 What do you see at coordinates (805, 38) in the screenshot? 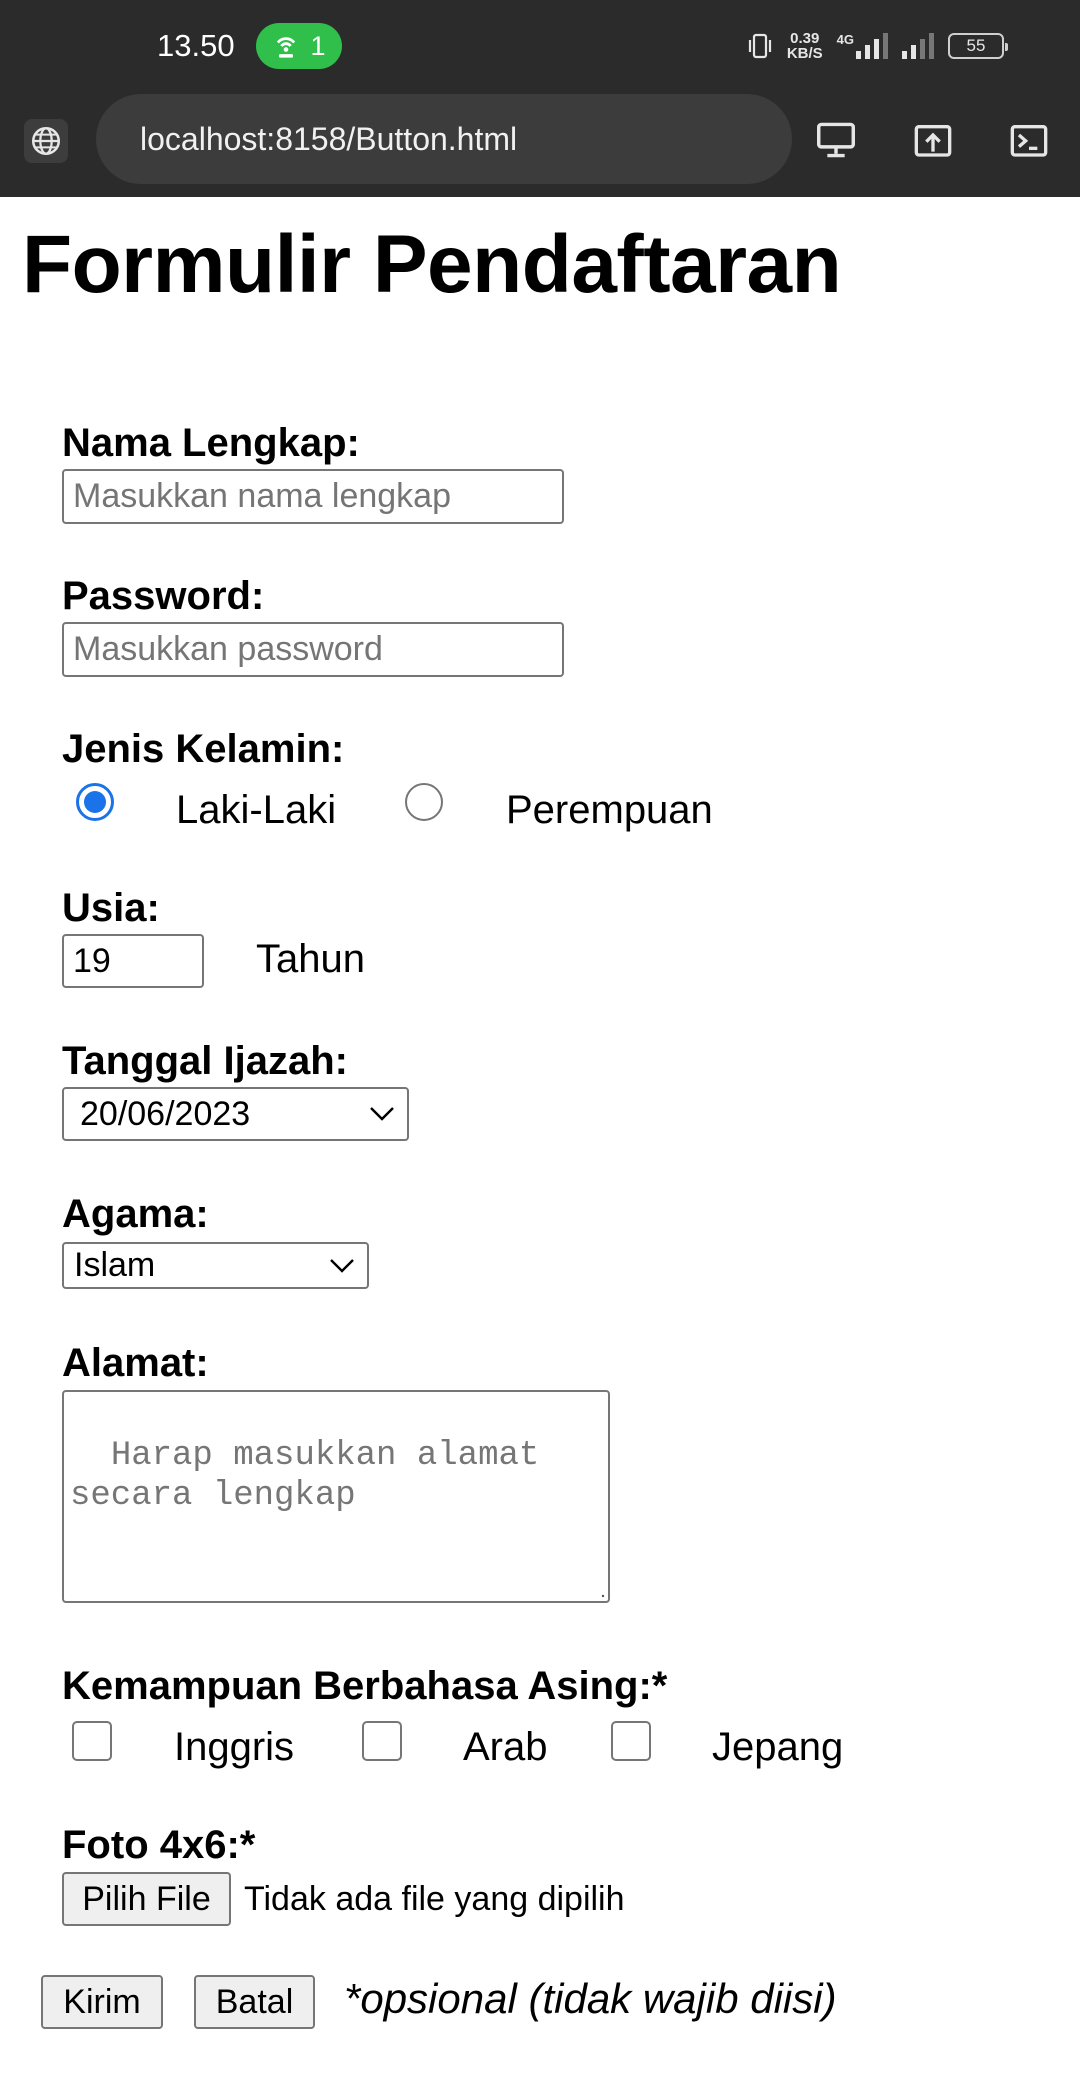
I see `net-speed-value: 0.39` at bounding box center [805, 38].